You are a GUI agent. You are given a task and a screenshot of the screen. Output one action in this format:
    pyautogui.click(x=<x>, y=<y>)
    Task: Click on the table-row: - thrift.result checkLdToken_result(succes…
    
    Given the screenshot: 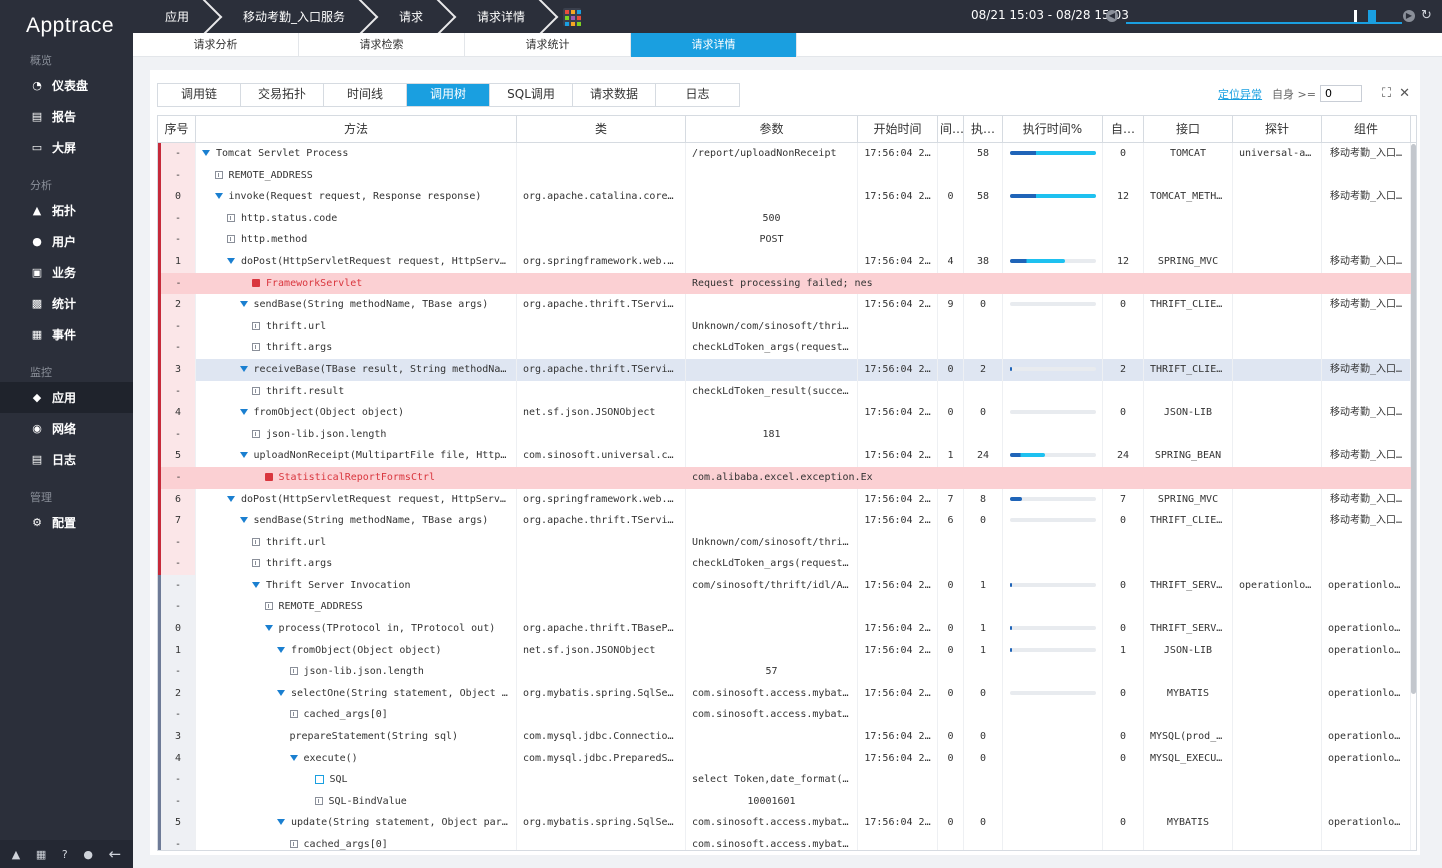 What is the action you would take?
    pyautogui.click(x=787, y=391)
    